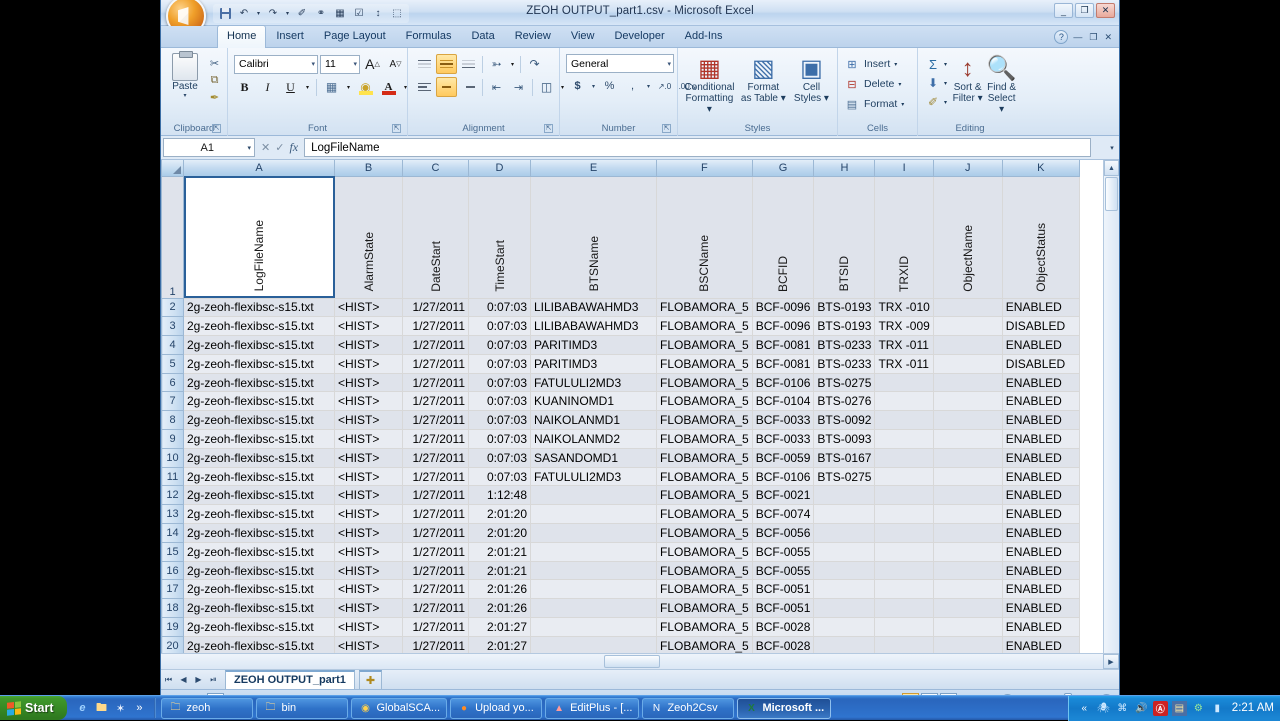  I want to click on cell-I19, so click(904, 627).